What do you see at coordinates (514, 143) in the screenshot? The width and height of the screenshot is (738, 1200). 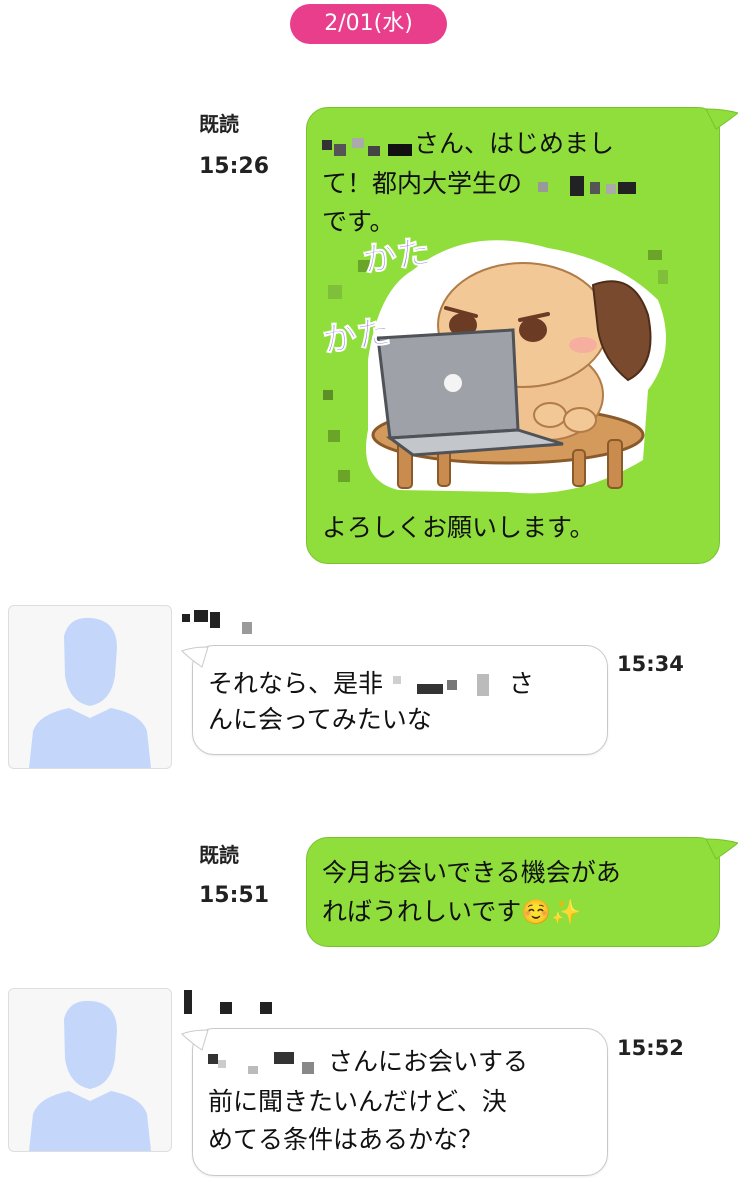 I see `message-text: さん、はじめまし` at bounding box center [514, 143].